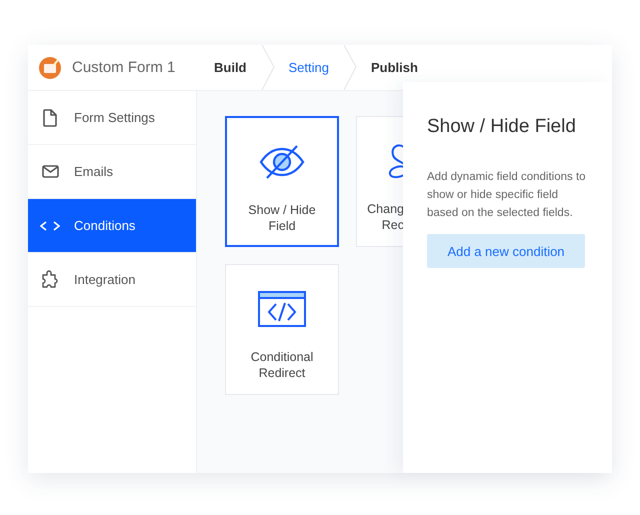 Image resolution: width=640 pixels, height=515 pixels. Describe the element at coordinates (112, 118) in the screenshot. I see `sidebar-item: Form Settings` at that location.